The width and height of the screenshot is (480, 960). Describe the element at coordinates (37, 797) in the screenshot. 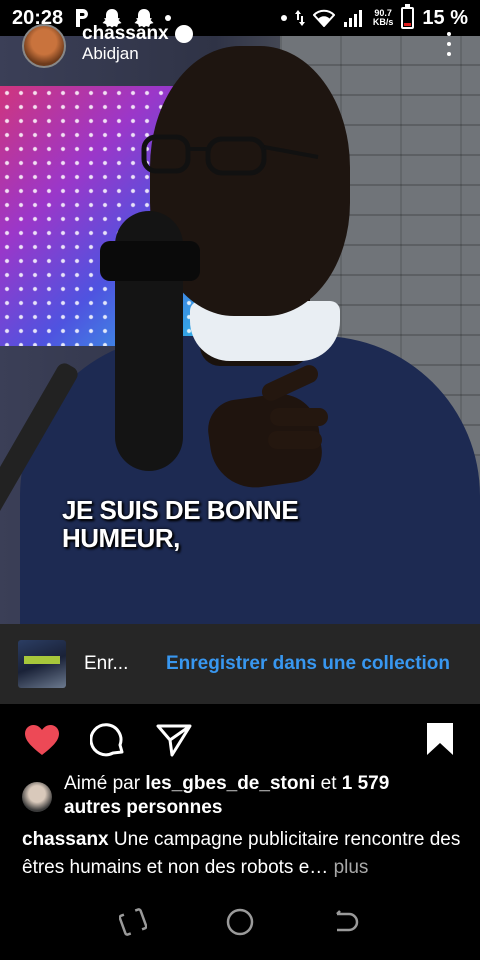

I see `liker-avatar` at that location.